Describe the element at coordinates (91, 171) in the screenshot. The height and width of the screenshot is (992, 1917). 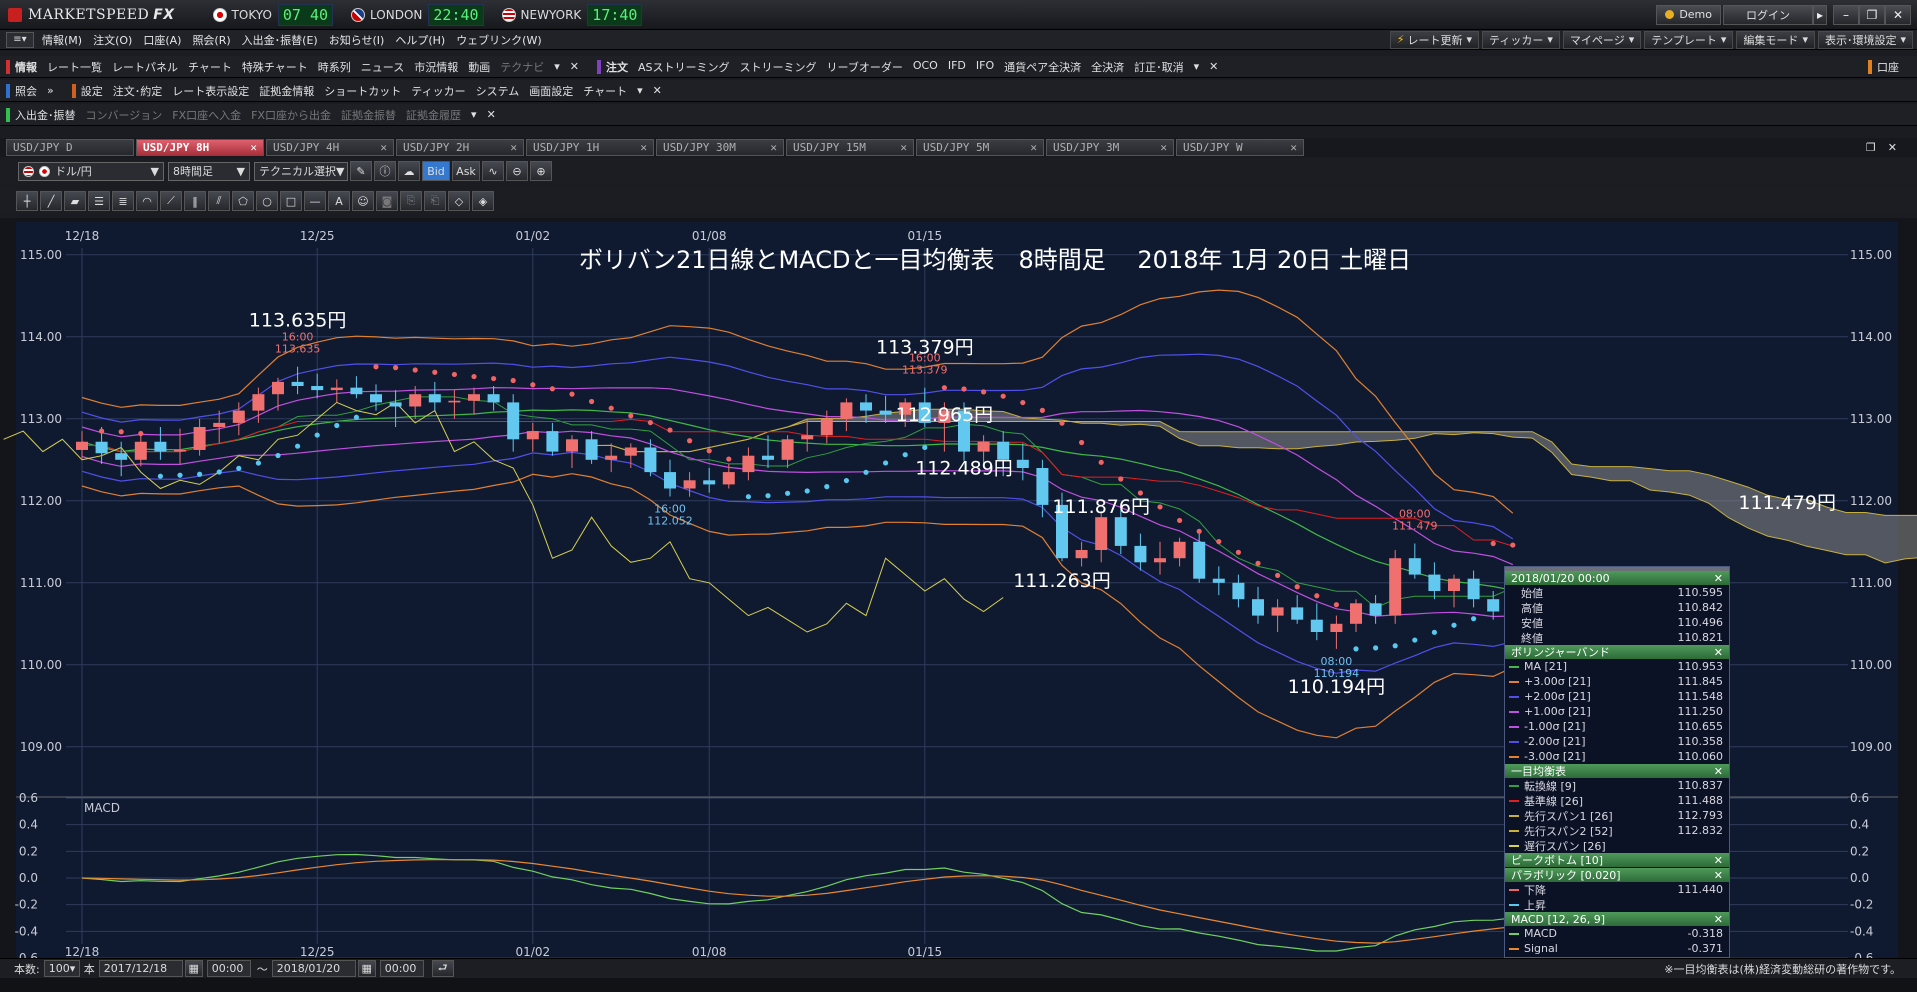
I see `pair-select: ドル/円 ▼` at that location.